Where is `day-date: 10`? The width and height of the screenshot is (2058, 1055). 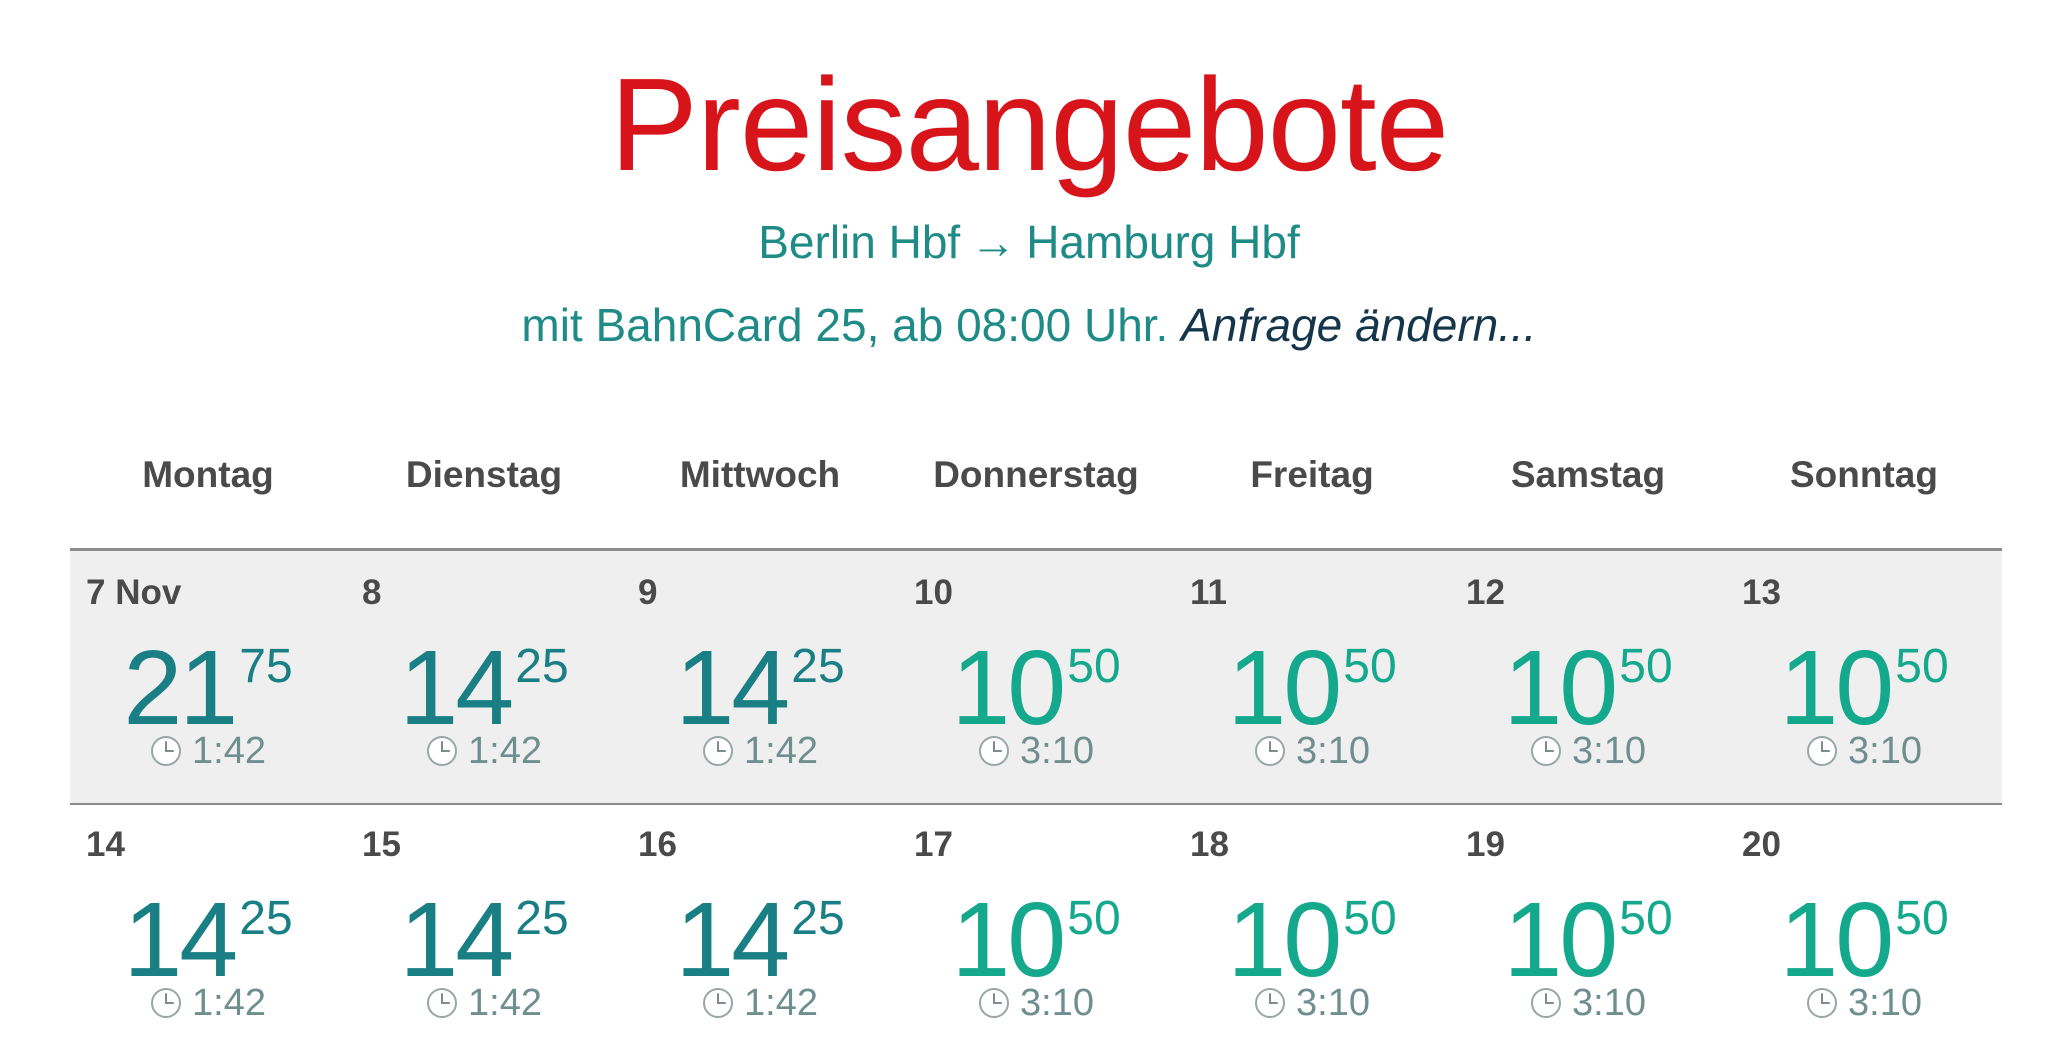 day-date: 10 is located at coordinates (933, 592).